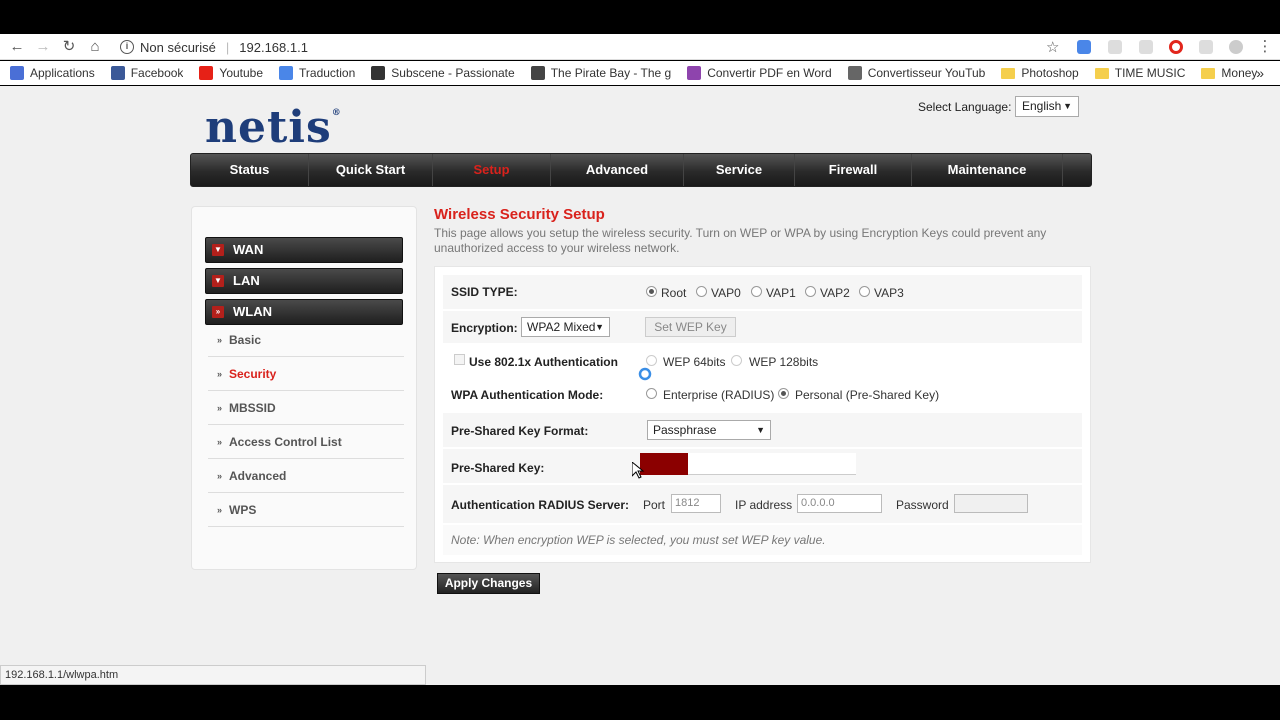 The image size is (1280, 720). I want to click on more-bookmarks-icon: », so click(1260, 73).